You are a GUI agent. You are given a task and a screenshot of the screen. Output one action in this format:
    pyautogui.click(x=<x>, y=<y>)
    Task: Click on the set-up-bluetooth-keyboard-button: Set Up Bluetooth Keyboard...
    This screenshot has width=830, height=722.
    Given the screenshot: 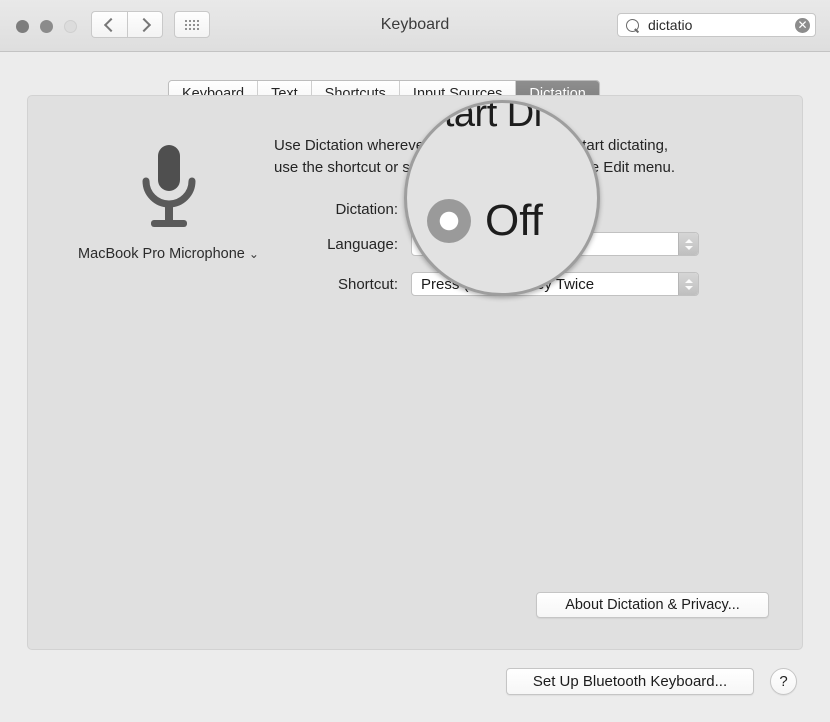 What is the action you would take?
    pyautogui.click(x=630, y=681)
    